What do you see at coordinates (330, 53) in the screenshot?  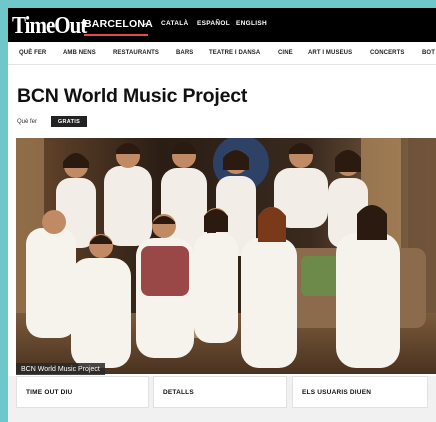 I see `nav-item-art-museus: ART I MUSEUS` at bounding box center [330, 53].